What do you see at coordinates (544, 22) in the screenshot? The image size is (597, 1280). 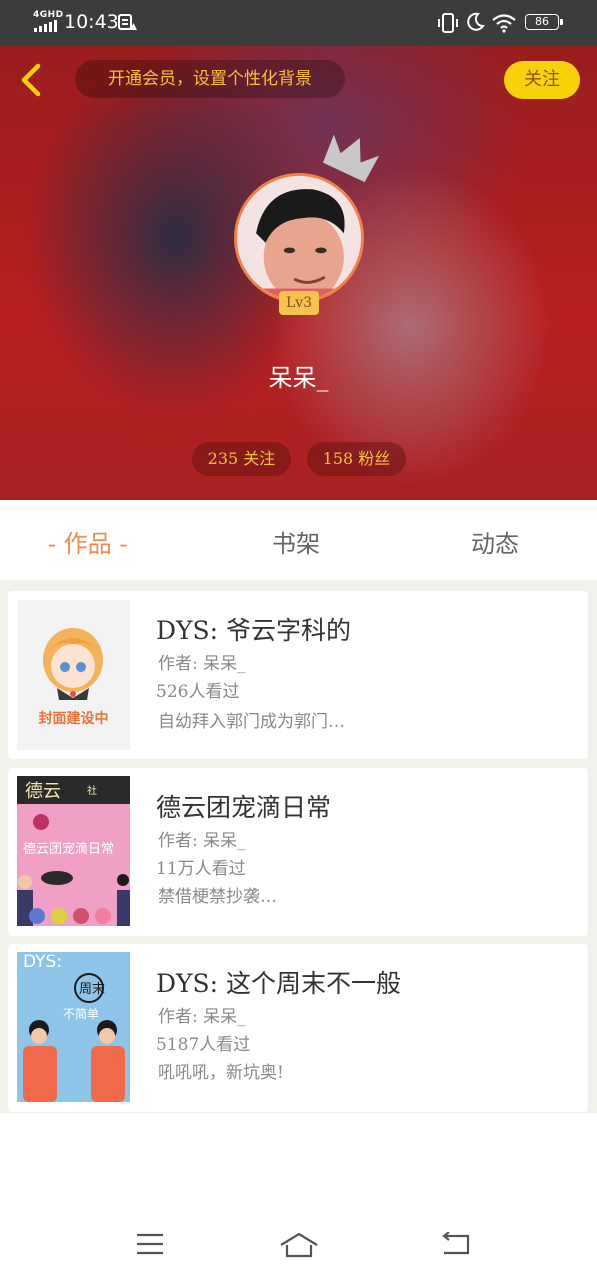 I see `battery-indicator: 86` at bounding box center [544, 22].